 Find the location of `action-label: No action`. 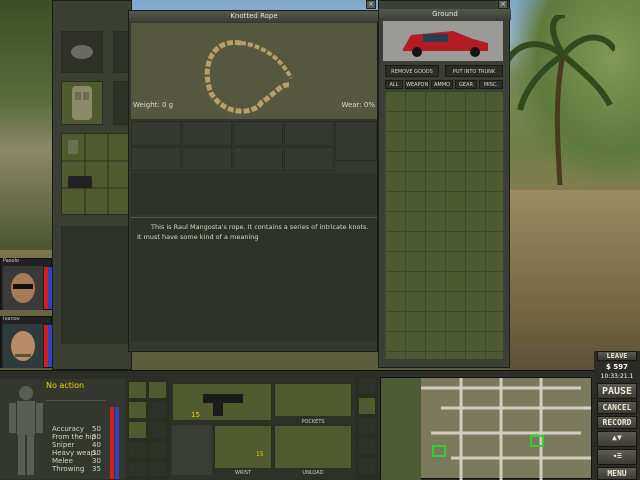

action-label: No action is located at coordinates (65, 385).